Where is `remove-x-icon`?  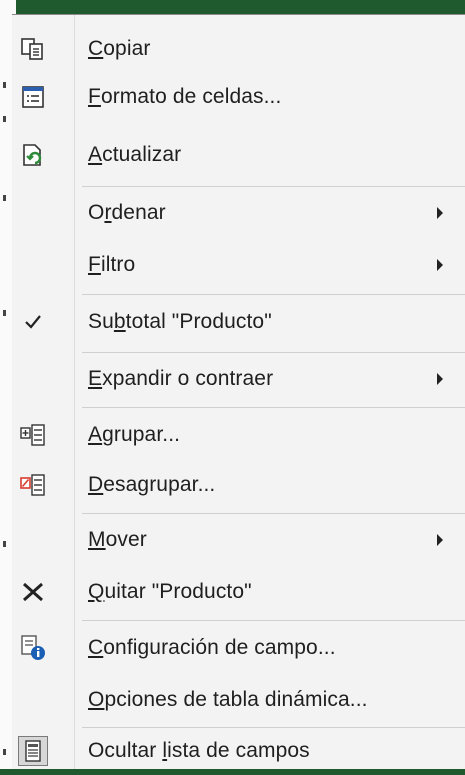 remove-x-icon is located at coordinates (33, 592).